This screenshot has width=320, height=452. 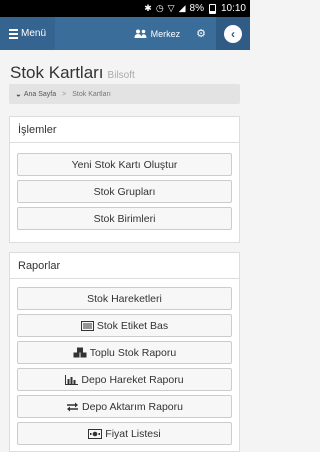 I want to click on bulk-stock-report-button: Toplu Stok Raporu, so click(x=124, y=352).